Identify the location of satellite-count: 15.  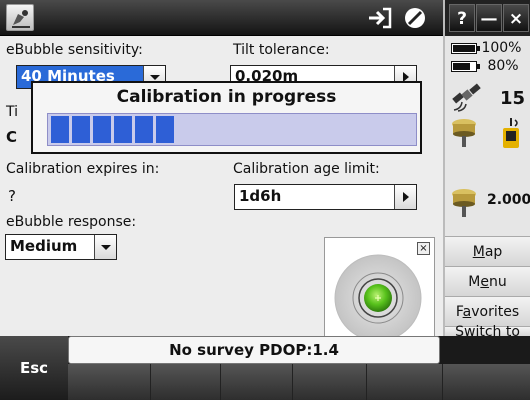
(513, 98).